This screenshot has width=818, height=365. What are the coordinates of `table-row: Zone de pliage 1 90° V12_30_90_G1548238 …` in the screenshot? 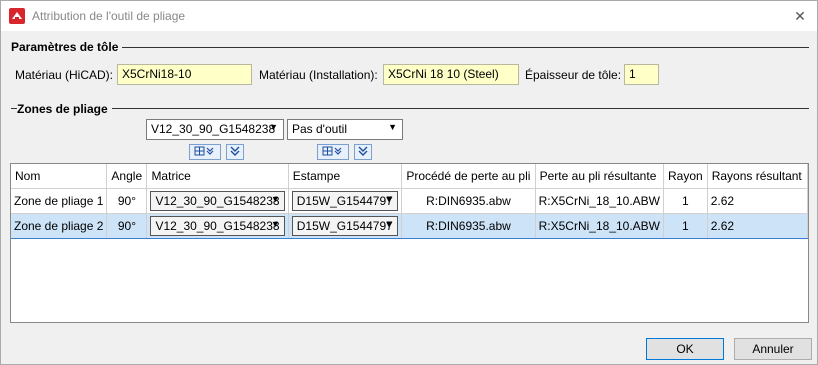 It's located at (410, 201).